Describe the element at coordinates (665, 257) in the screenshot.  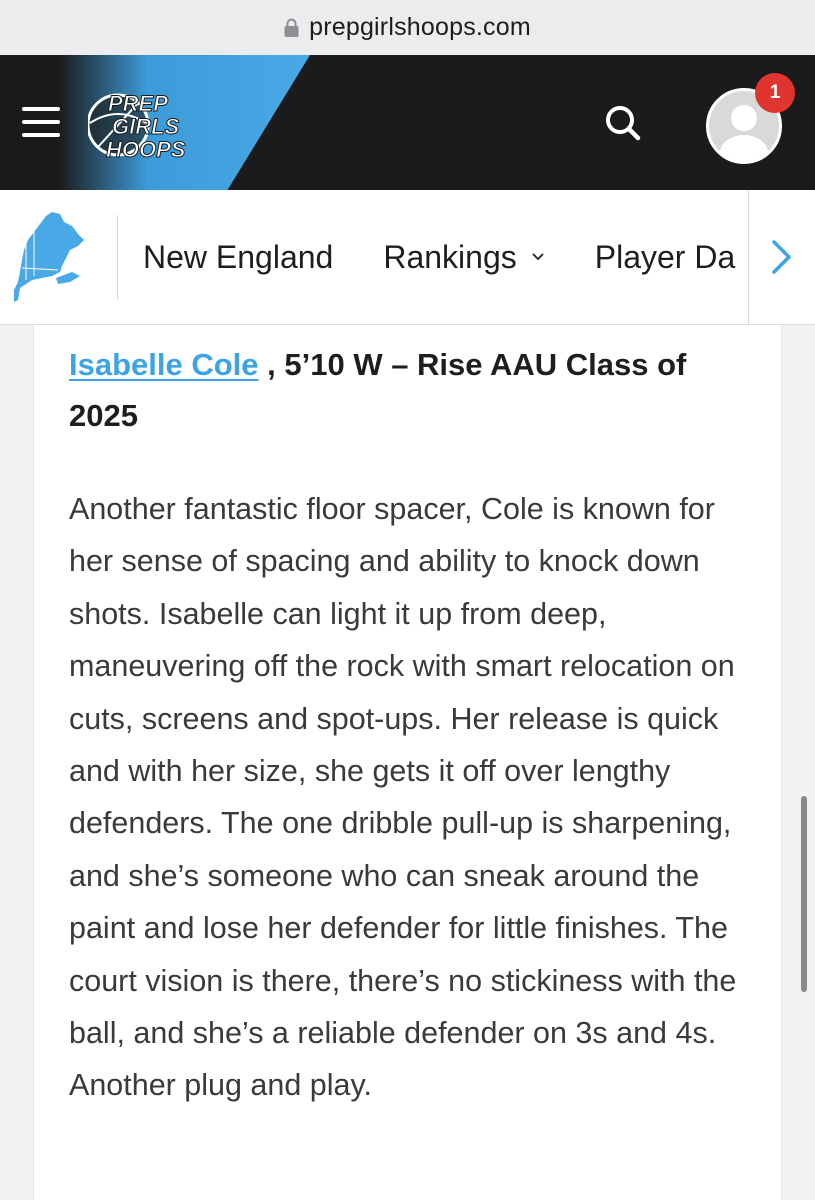
I see `nav-item-player-database: Player Da` at that location.